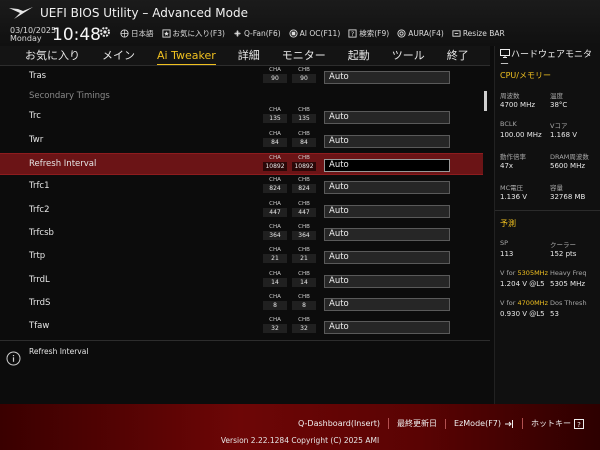 The image size is (600, 450). Describe the element at coordinates (532, 273) in the screenshot. I see `v-for-freq1: 5305MHz` at that location.